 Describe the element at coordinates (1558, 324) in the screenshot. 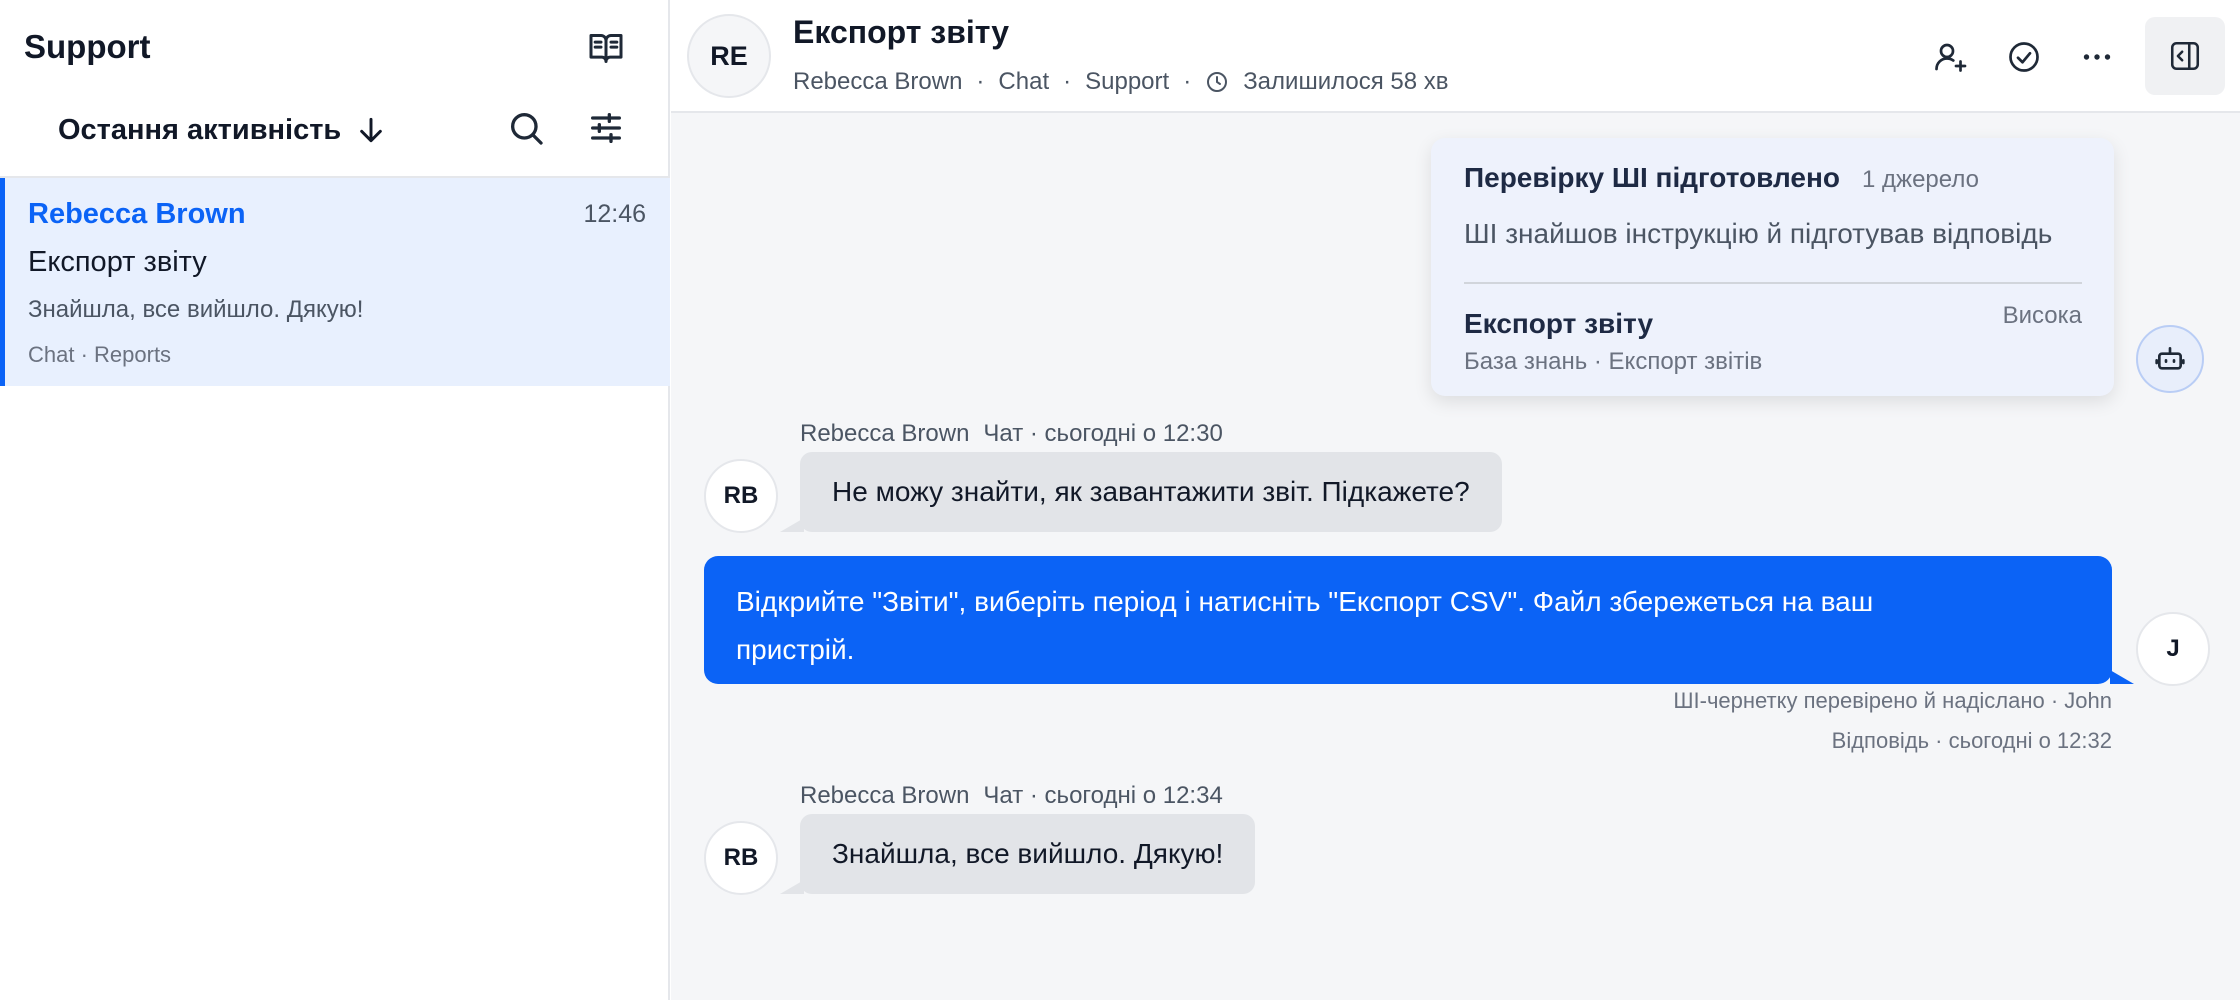

I see `knowledge-article-link: Експорт звіту` at that location.